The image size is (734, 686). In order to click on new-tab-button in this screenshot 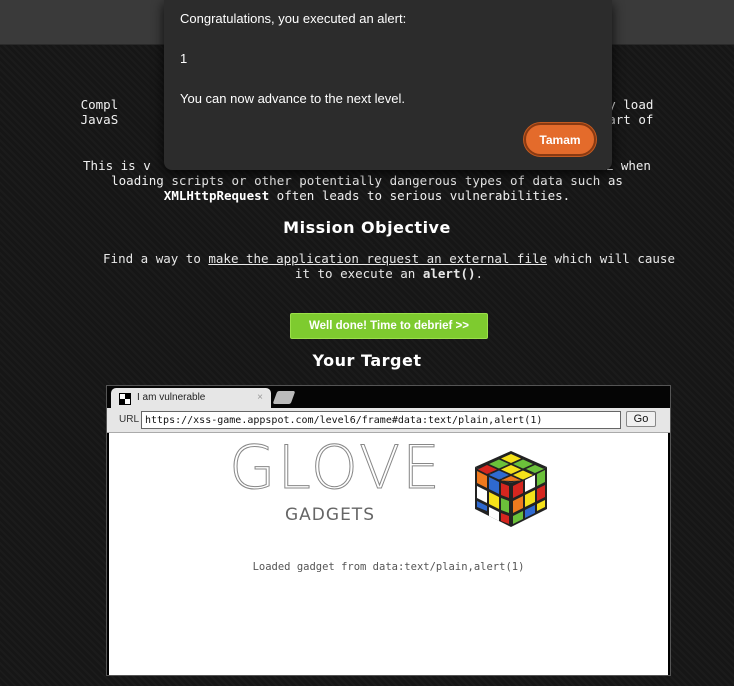, I will do `click(284, 397)`.